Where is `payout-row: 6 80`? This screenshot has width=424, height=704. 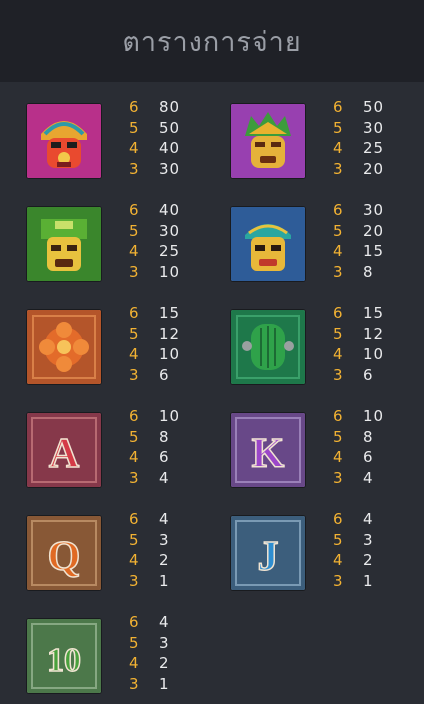
payout-row: 6 80 is located at coordinates (179, 108).